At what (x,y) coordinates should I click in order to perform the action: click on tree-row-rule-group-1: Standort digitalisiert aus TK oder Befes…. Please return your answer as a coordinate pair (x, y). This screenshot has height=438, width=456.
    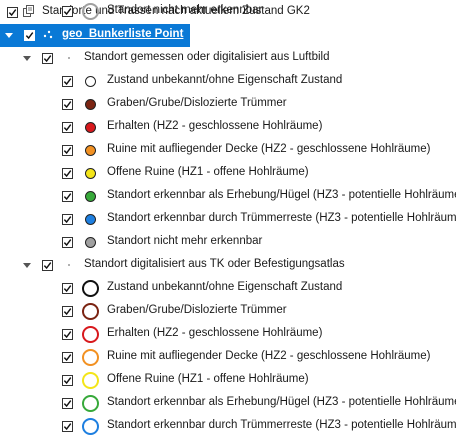
    Looking at the image, I should click on (228, 265).